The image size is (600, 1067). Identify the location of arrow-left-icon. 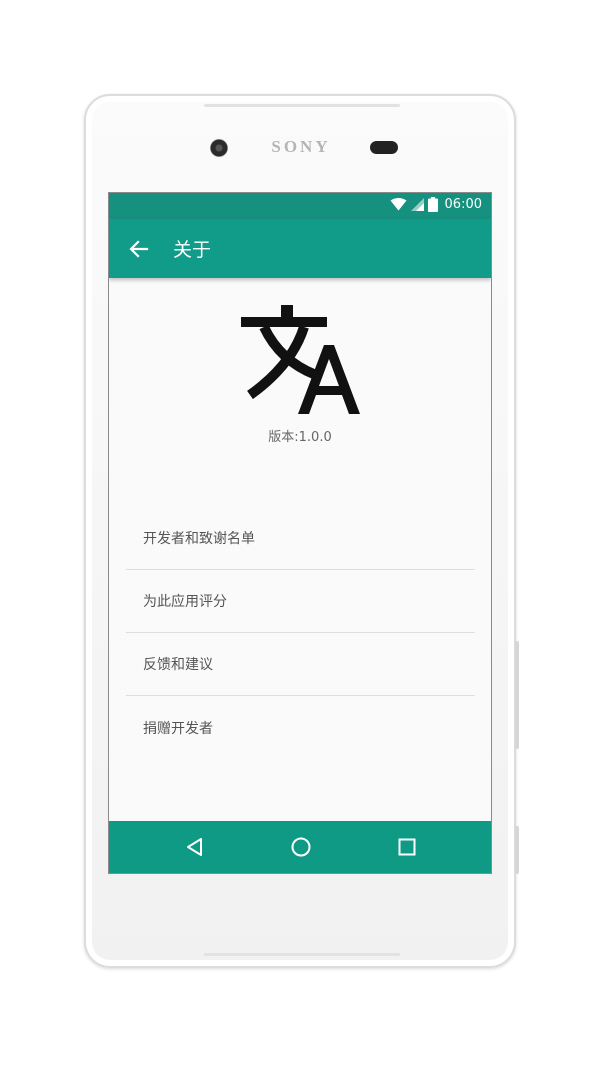
(139, 249).